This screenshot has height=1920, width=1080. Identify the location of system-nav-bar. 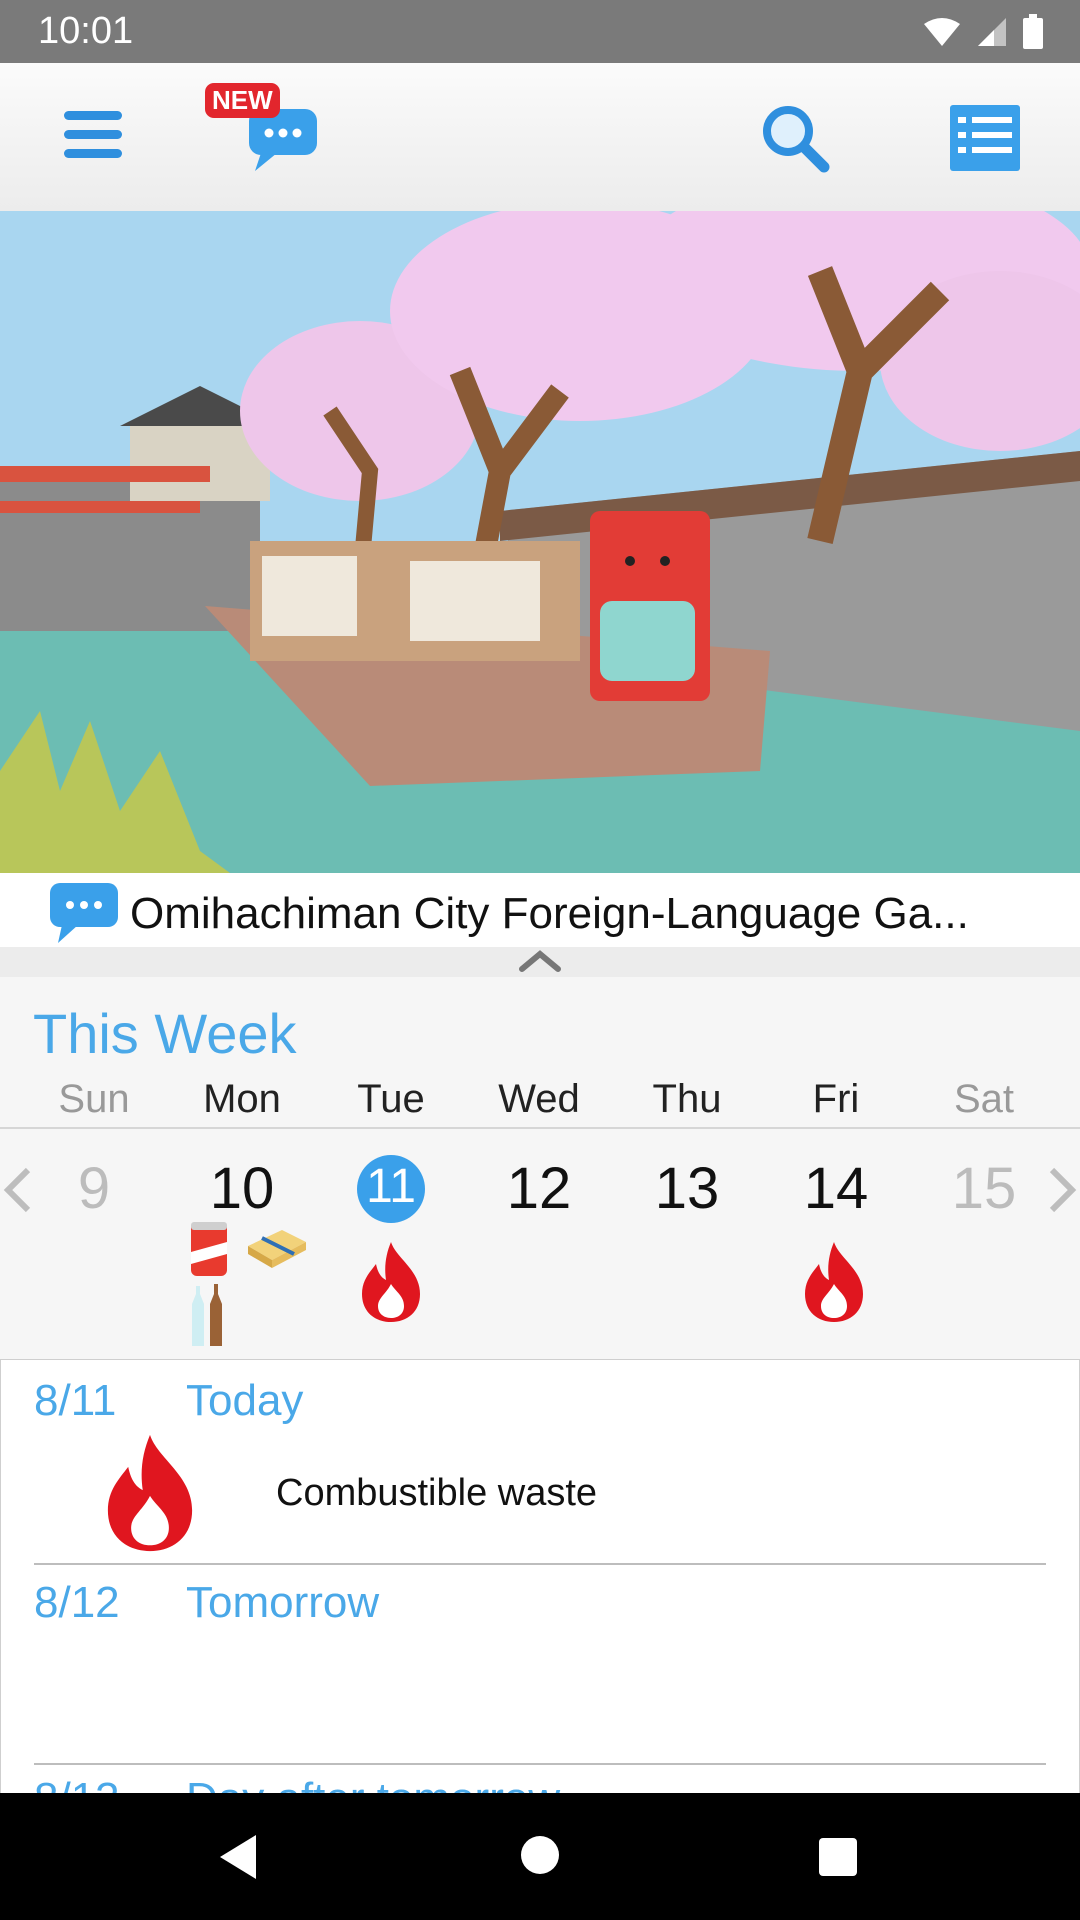
(540, 1856).